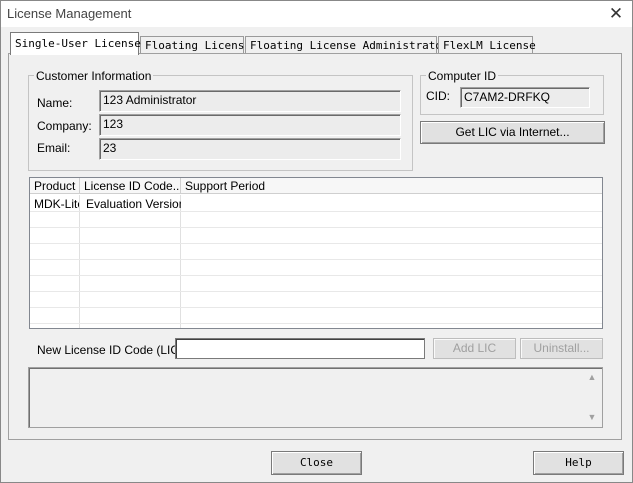 The height and width of the screenshot is (483, 633). I want to click on tab-flexlm-license: FlexLM License, so click(487, 44).